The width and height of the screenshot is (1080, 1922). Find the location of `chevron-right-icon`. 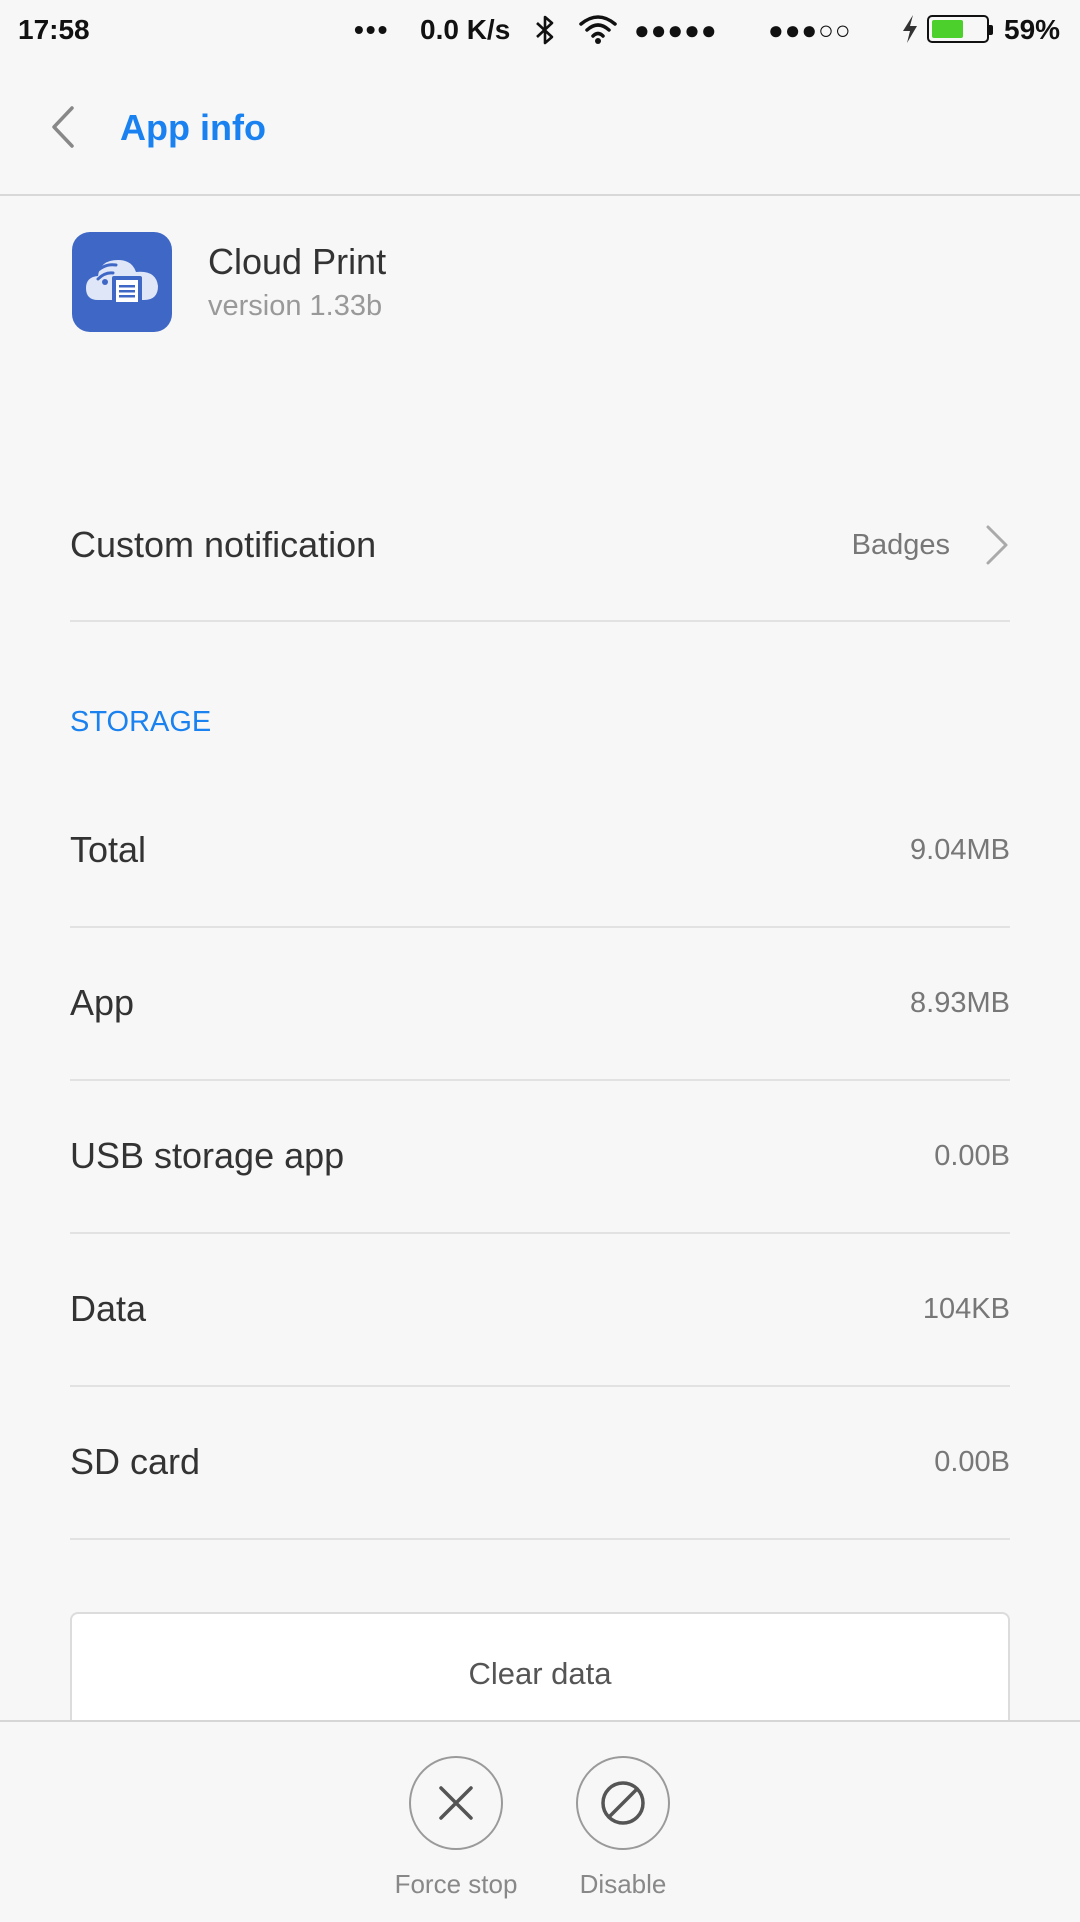

chevron-right-icon is located at coordinates (997, 545).